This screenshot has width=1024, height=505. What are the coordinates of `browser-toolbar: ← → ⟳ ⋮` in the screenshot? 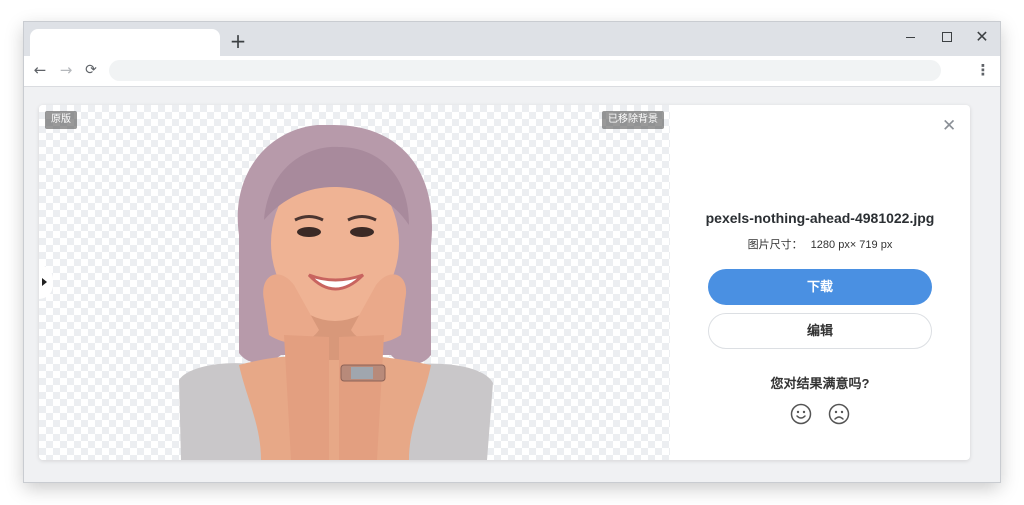 It's located at (512, 71).